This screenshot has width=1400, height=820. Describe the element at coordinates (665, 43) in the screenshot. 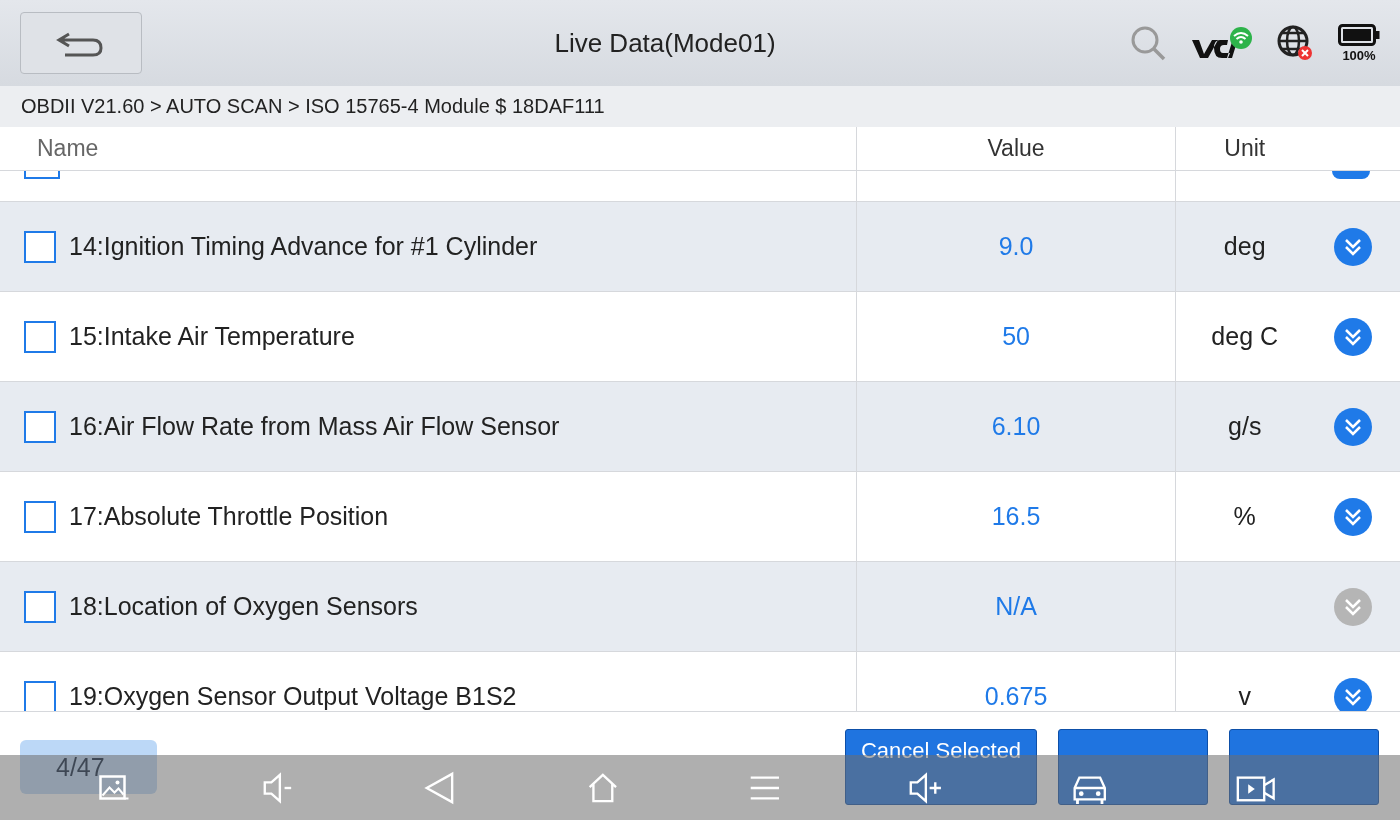

I see `screen-title: Live Data(Mode01)` at that location.